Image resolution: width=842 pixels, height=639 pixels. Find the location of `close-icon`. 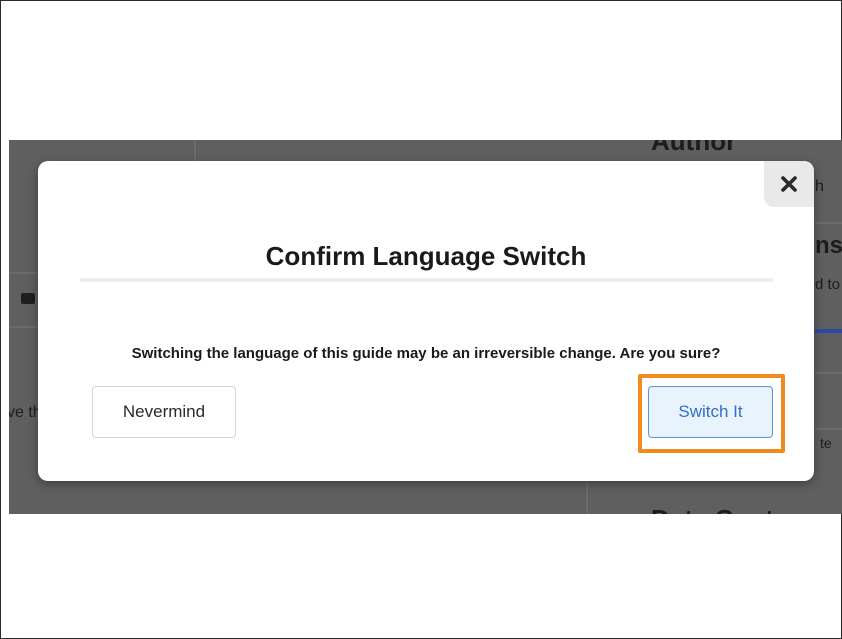

close-icon is located at coordinates (789, 184).